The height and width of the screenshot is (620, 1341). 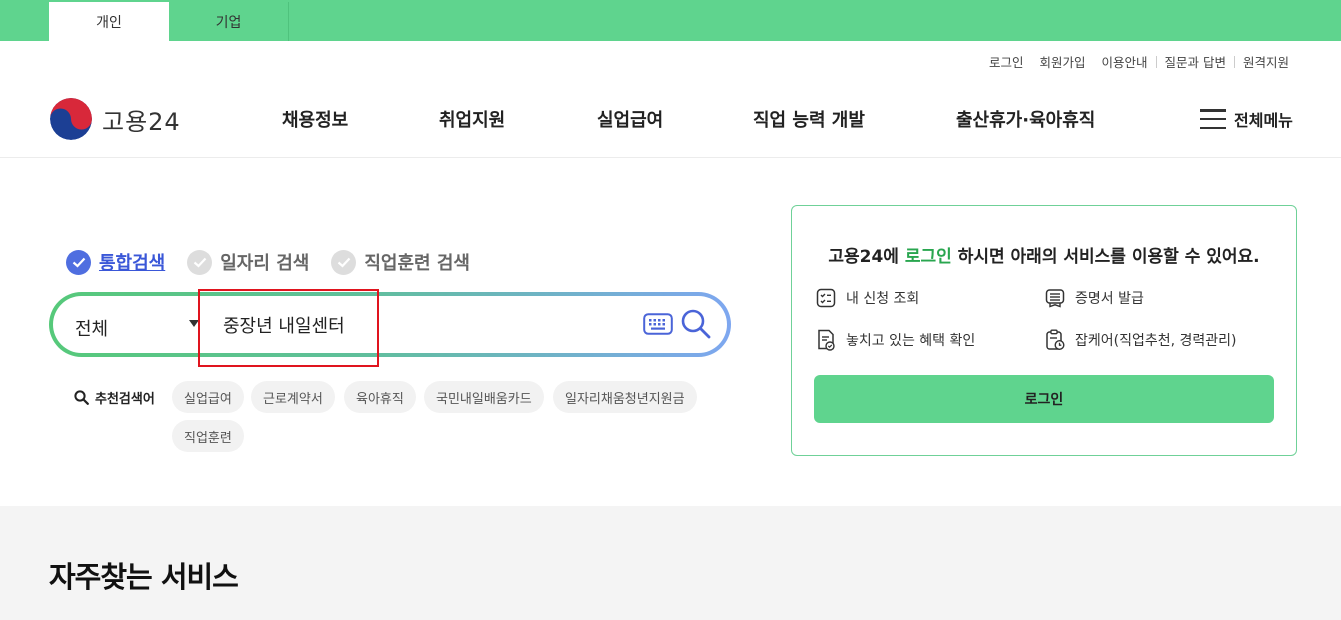 I want to click on keyword-chip: 일자리채움청년지원금, so click(x=625, y=397).